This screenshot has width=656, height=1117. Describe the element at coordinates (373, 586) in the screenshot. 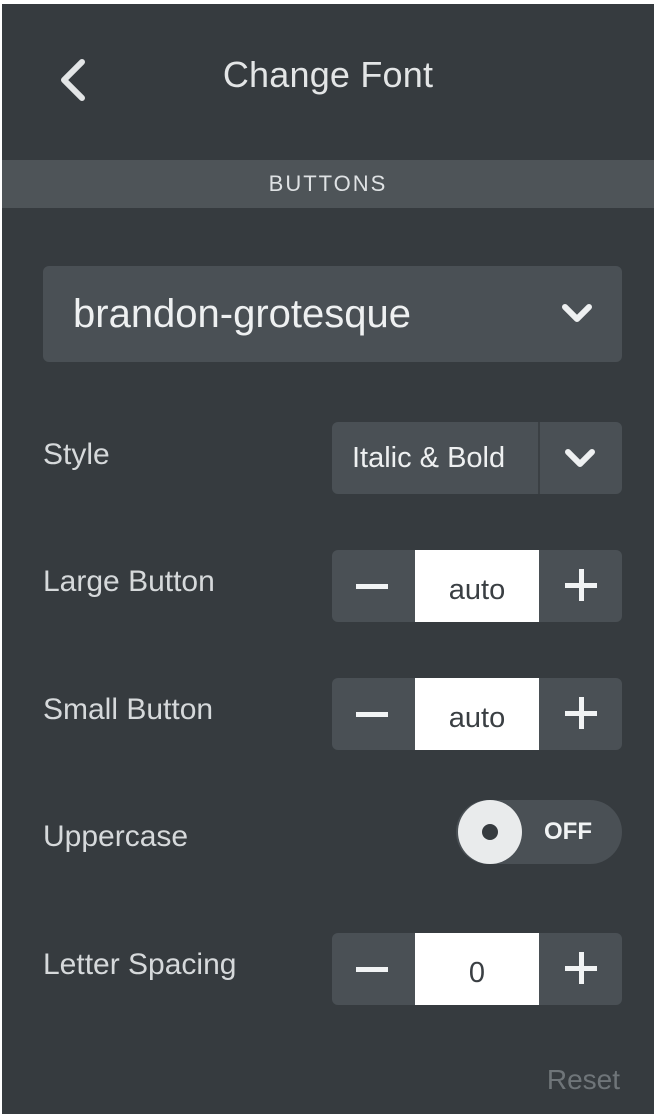

I see `large-button-decrement-button` at that location.